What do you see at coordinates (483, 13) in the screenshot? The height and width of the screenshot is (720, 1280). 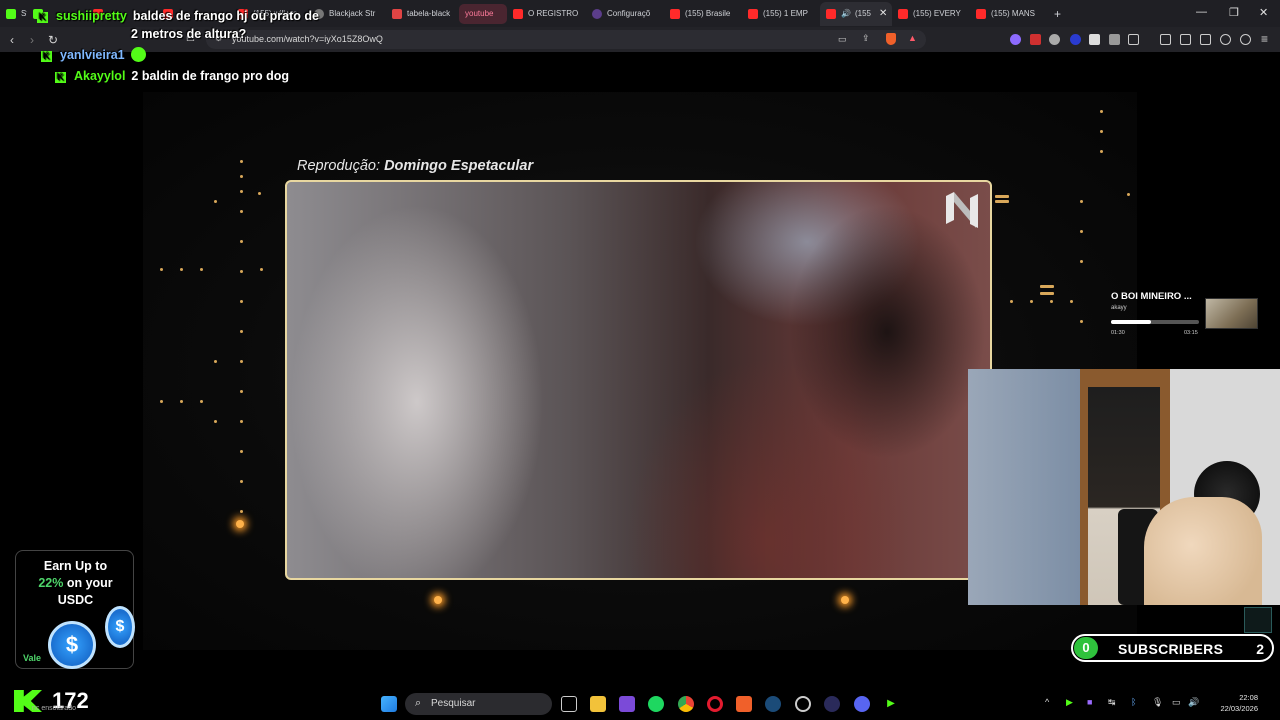 I see `tab-youtube-search: youtube` at bounding box center [483, 13].